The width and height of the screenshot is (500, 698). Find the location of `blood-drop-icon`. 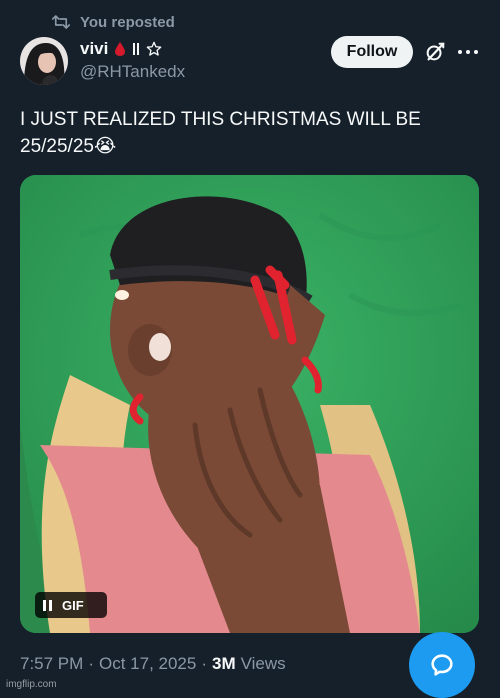

blood-drop-icon is located at coordinates (120, 49).